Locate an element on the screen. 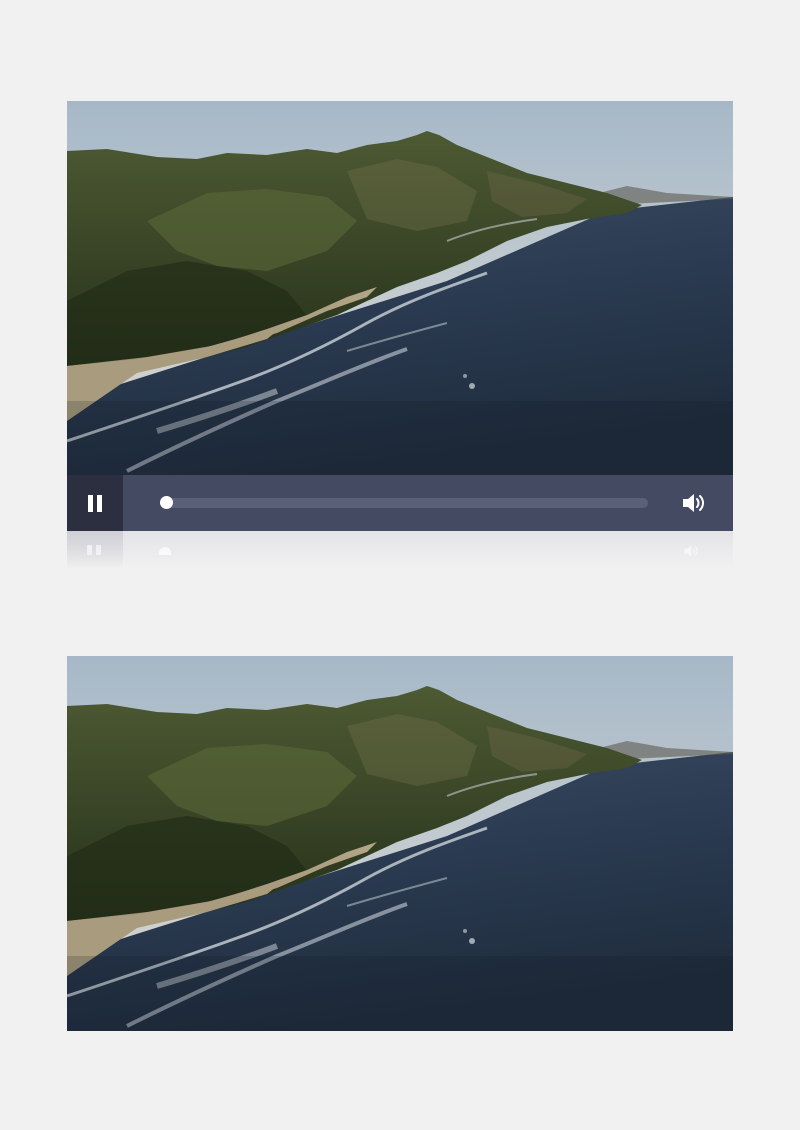 This screenshot has height=1130, width=800. pause-button is located at coordinates (95, 503).